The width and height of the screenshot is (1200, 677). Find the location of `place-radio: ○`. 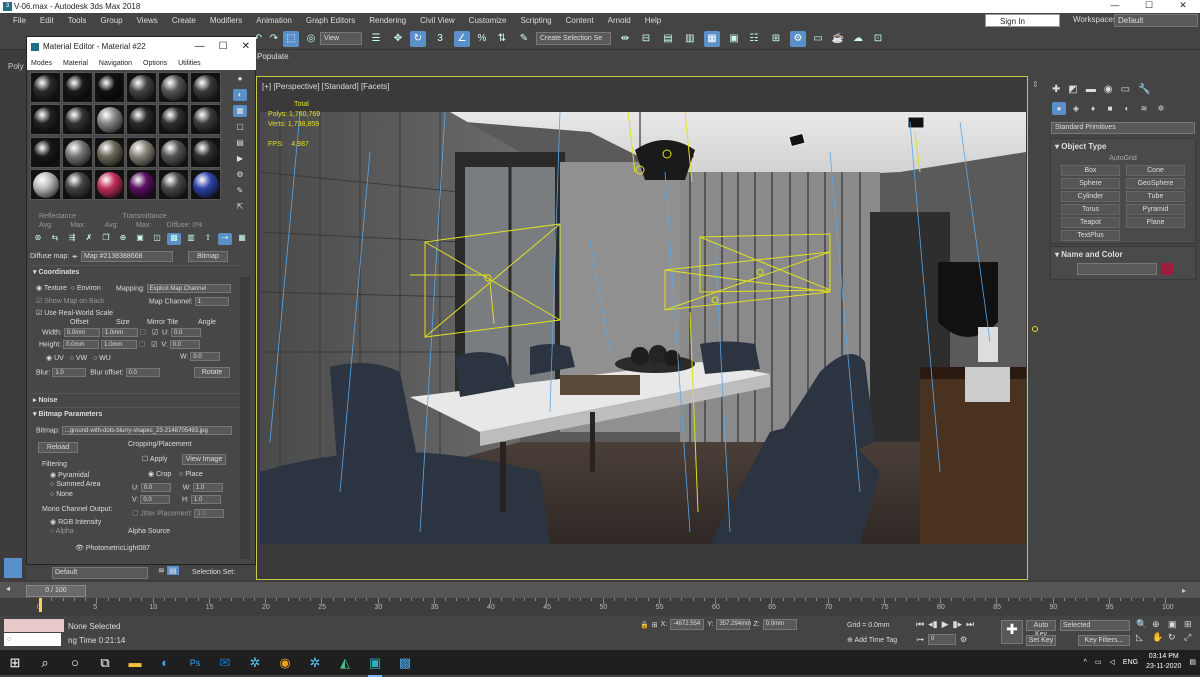

place-radio: ○ is located at coordinates (181, 474).